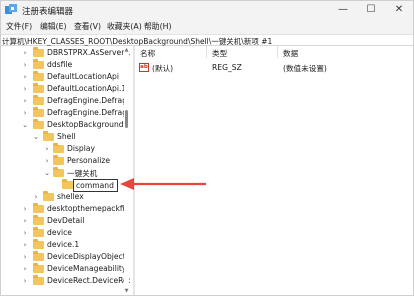 The width and height of the screenshot is (414, 296). I want to click on value-row: ab (默认) REG_SZ (数值未设置), so click(275, 68).